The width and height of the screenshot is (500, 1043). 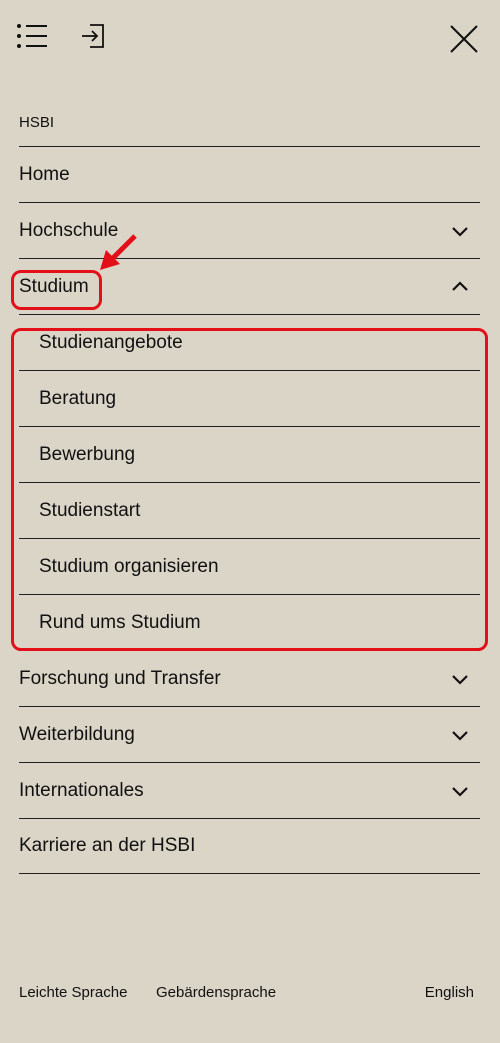 What do you see at coordinates (216, 992) in the screenshot?
I see `sign-language-link: Gebärdensprache` at bounding box center [216, 992].